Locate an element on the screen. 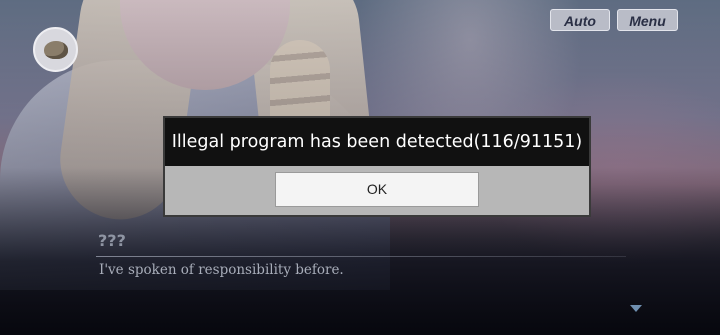 This screenshot has height=335, width=720. dialogue-divider is located at coordinates (361, 256).